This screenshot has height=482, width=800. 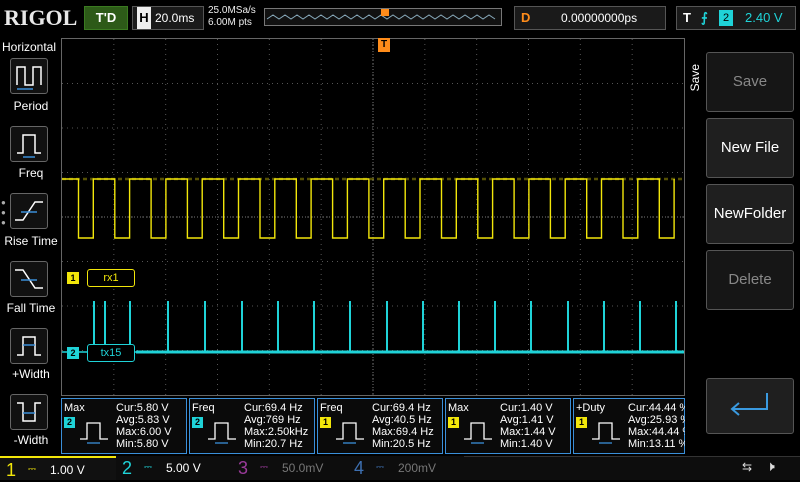 What do you see at coordinates (29, 47) in the screenshot?
I see `left-panel-title: Horizontal` at bounding box center [29, 47].